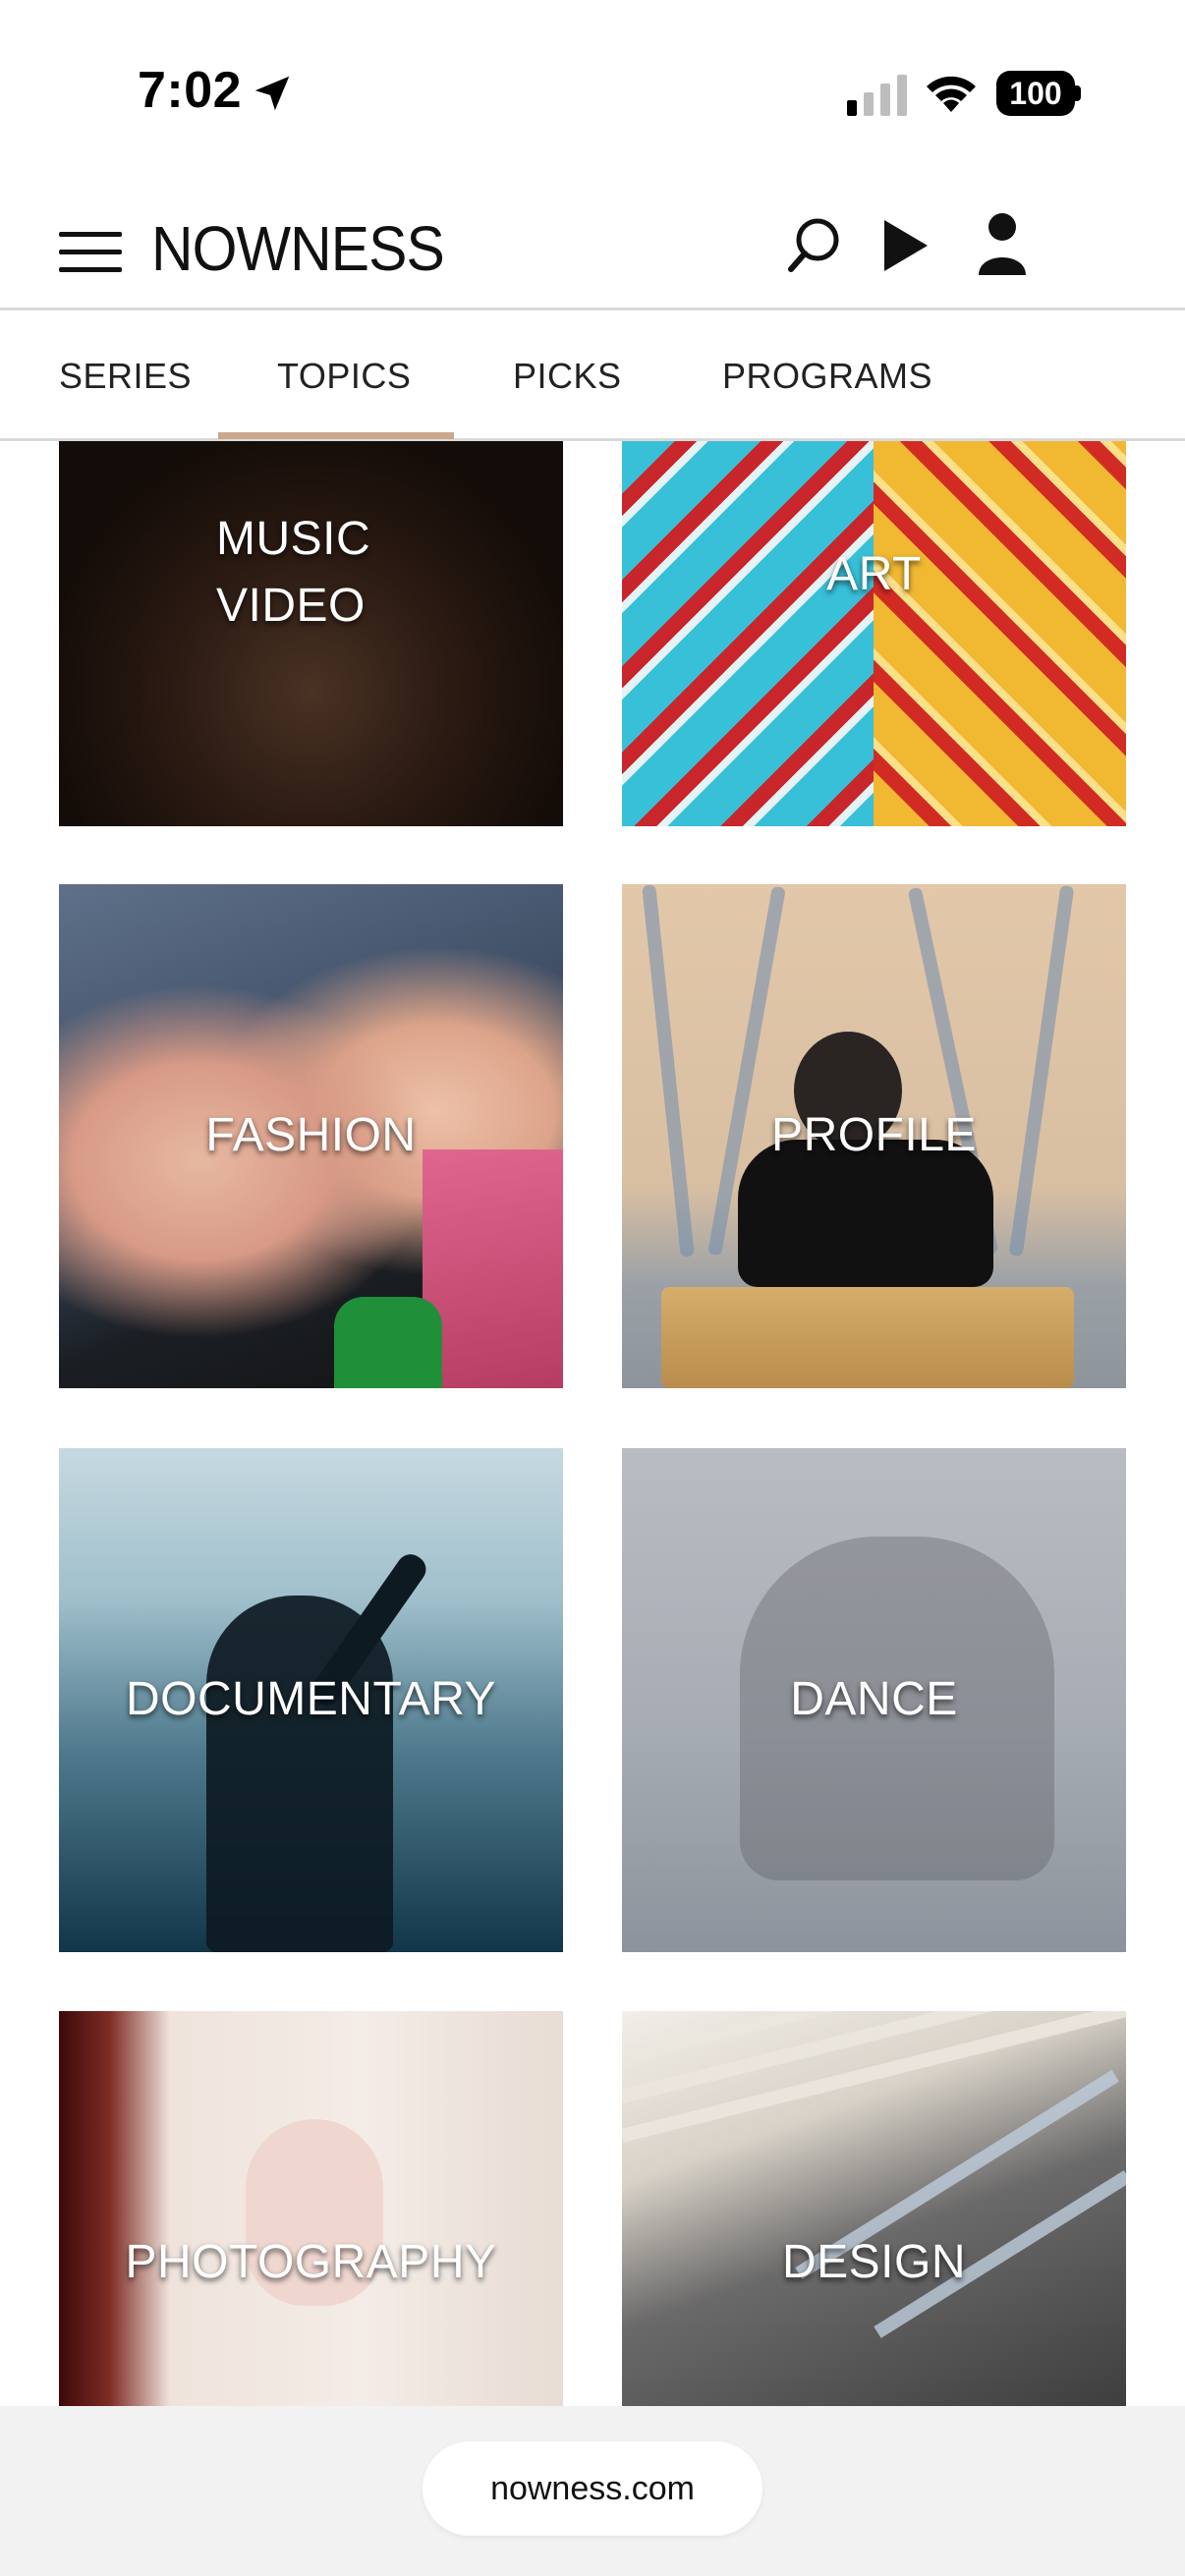  I want to click on wifi-icon, so click(952, 94).